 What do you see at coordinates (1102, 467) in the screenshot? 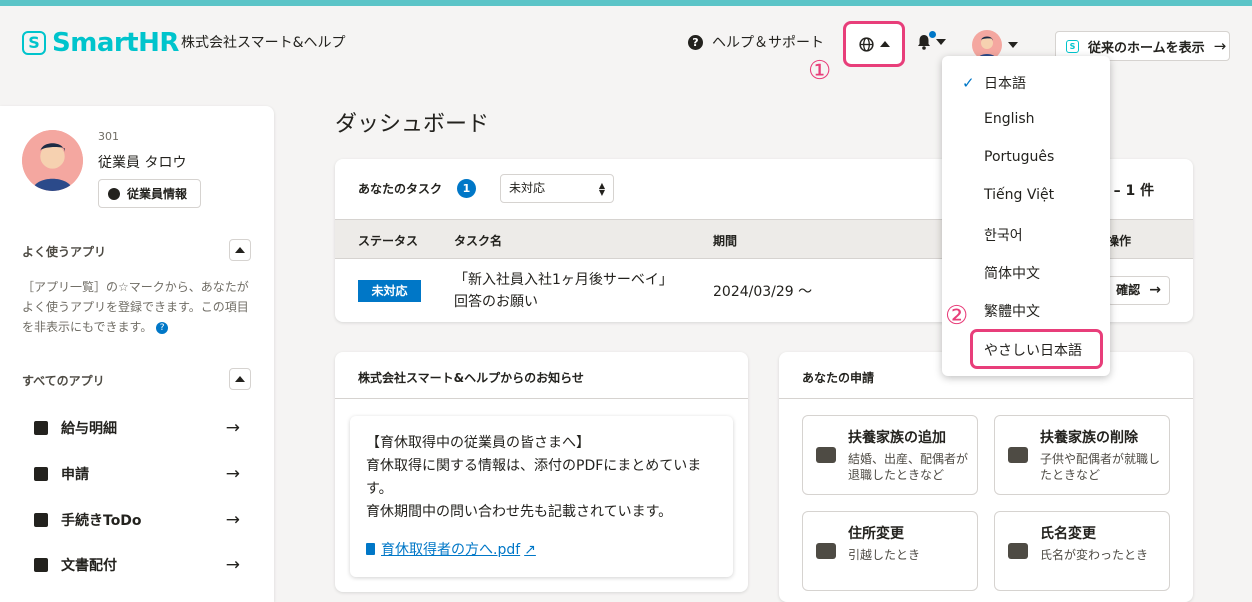
I see `request-description: 子供や配偶者が就職したときなど` at bounding box center [1102, 467].